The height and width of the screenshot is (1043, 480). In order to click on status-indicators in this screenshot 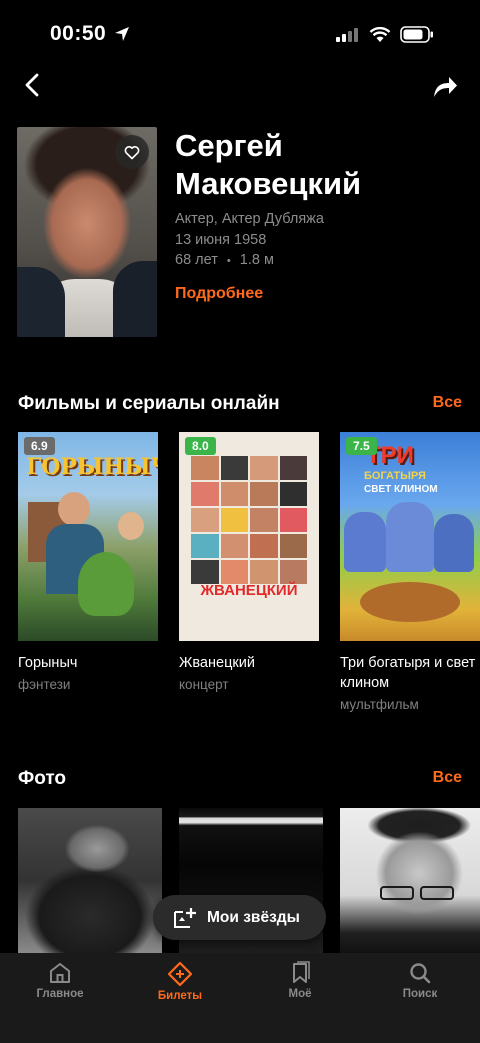, I will do `click(385, 34)`.